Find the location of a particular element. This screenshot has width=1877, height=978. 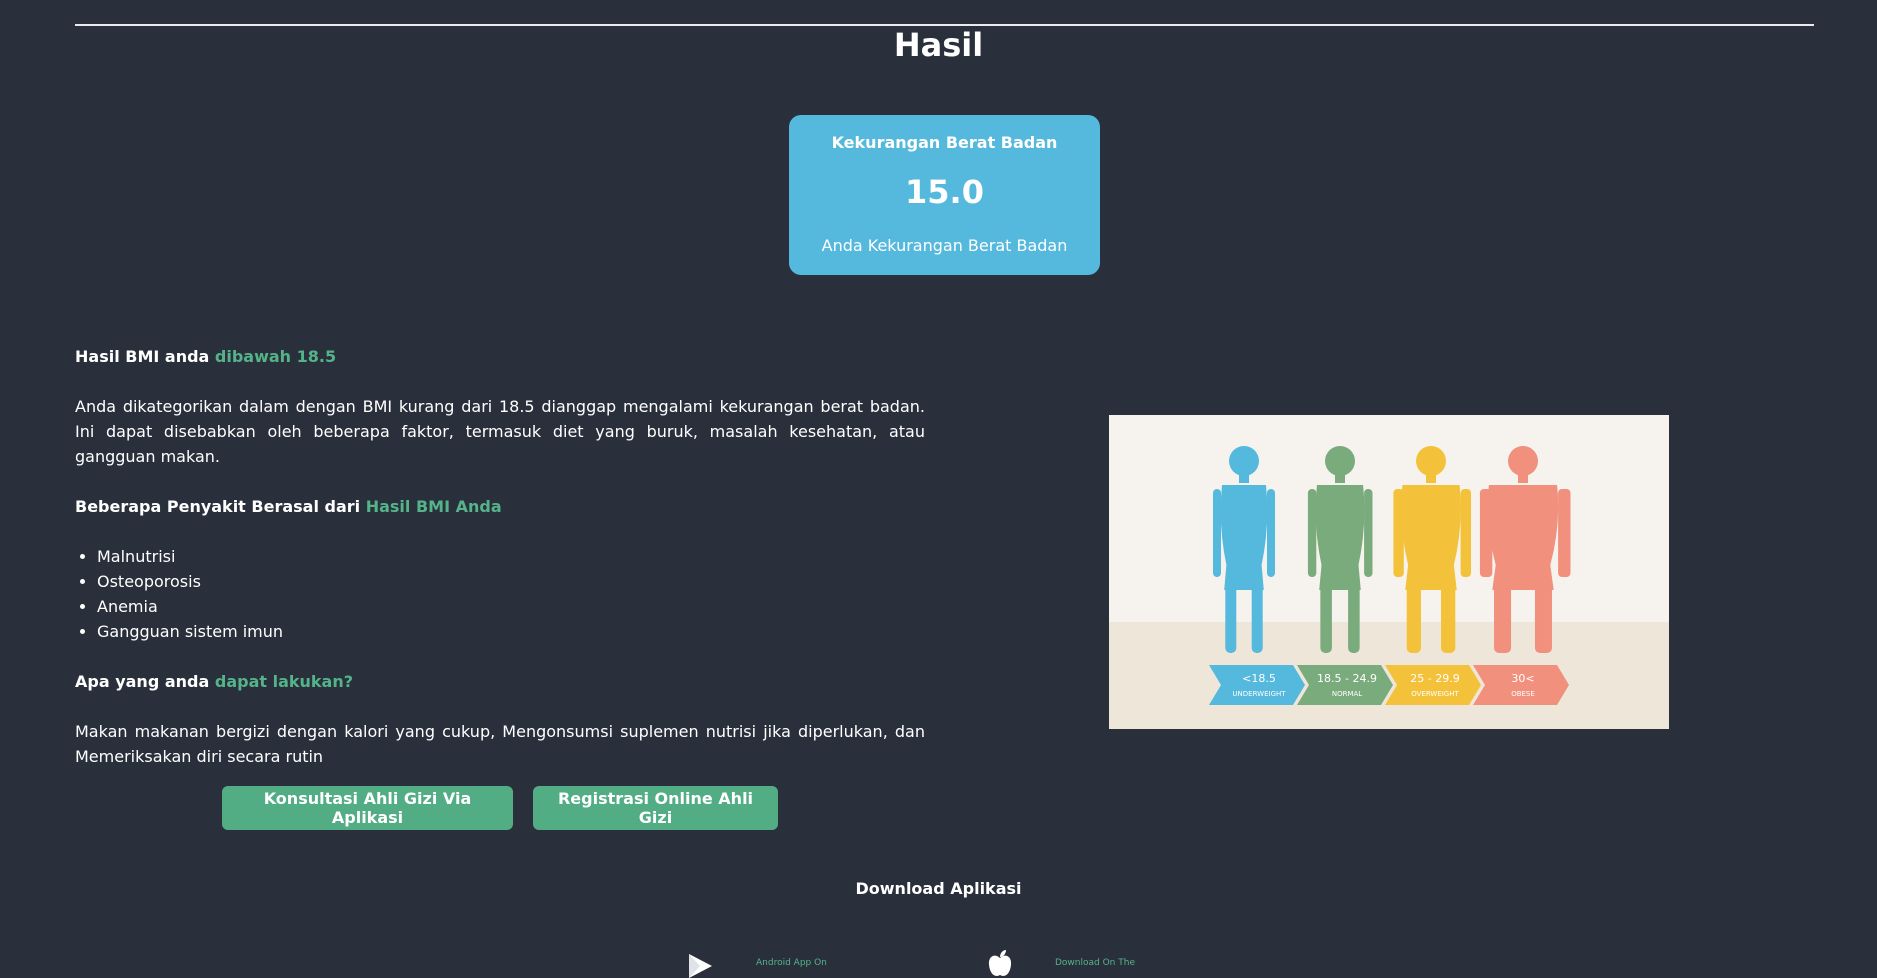

bmi-category-label: NORMAL is located at coordinates (1347, 694).